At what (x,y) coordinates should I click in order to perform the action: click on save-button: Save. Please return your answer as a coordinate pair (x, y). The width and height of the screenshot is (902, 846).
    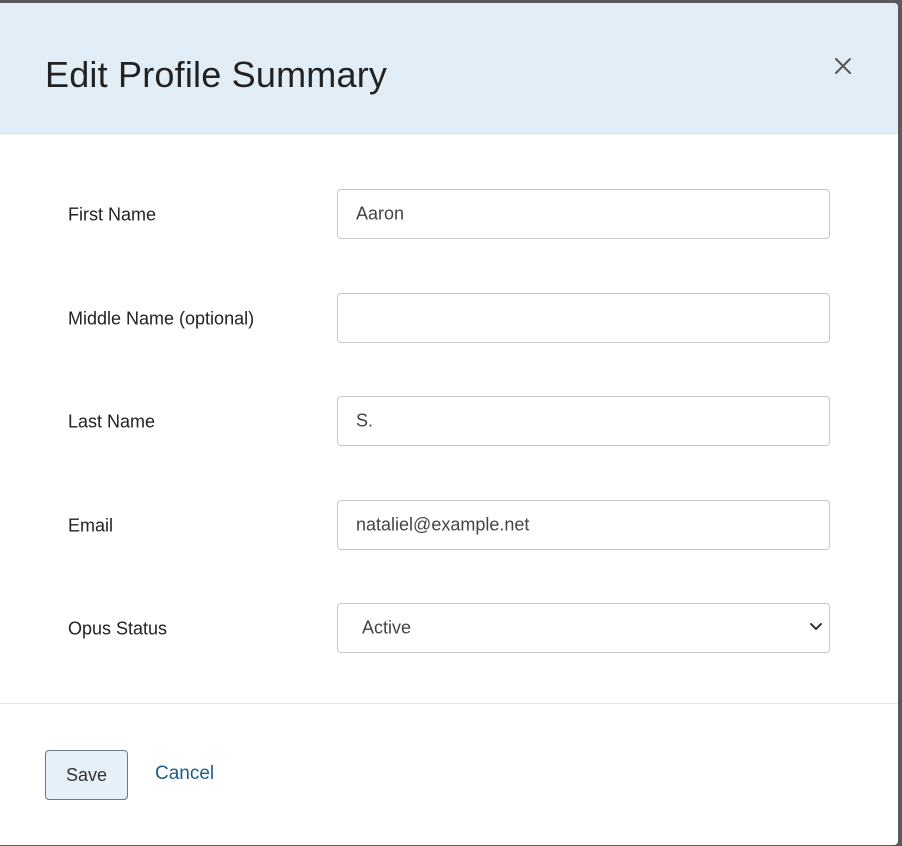
    Looking at the image, I should click on (86, 775).